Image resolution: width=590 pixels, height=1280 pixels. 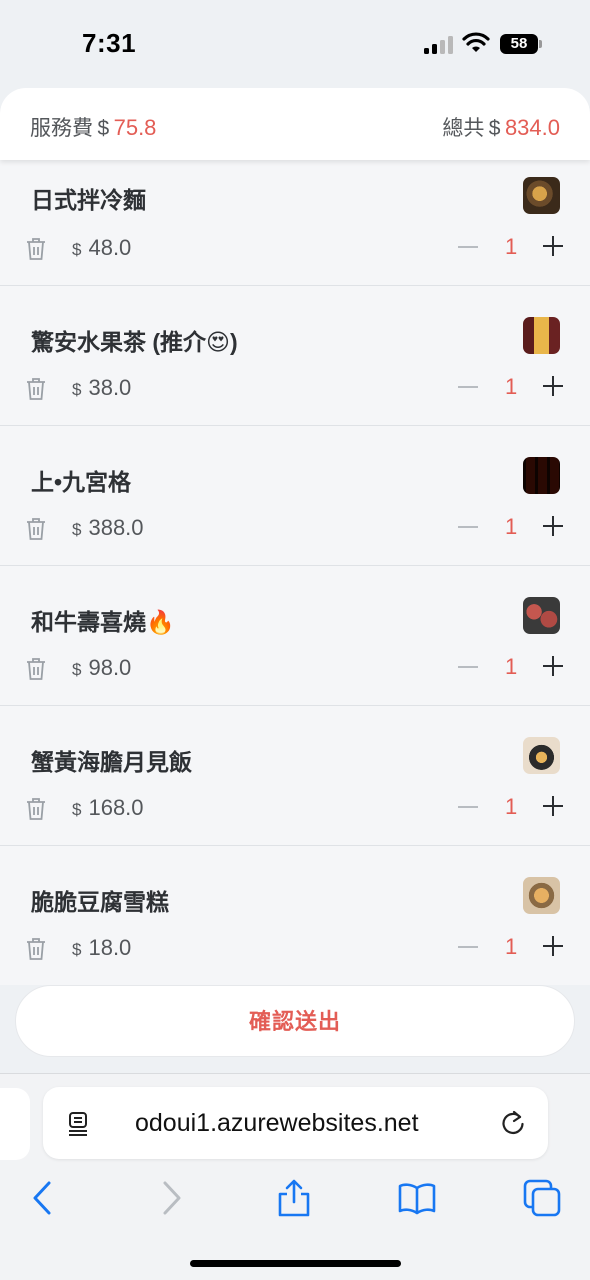 What do you see at coordinates (541, 615) in the screenshot?
I see `wagyu-thumbnail` at bounding box center [541, 615].